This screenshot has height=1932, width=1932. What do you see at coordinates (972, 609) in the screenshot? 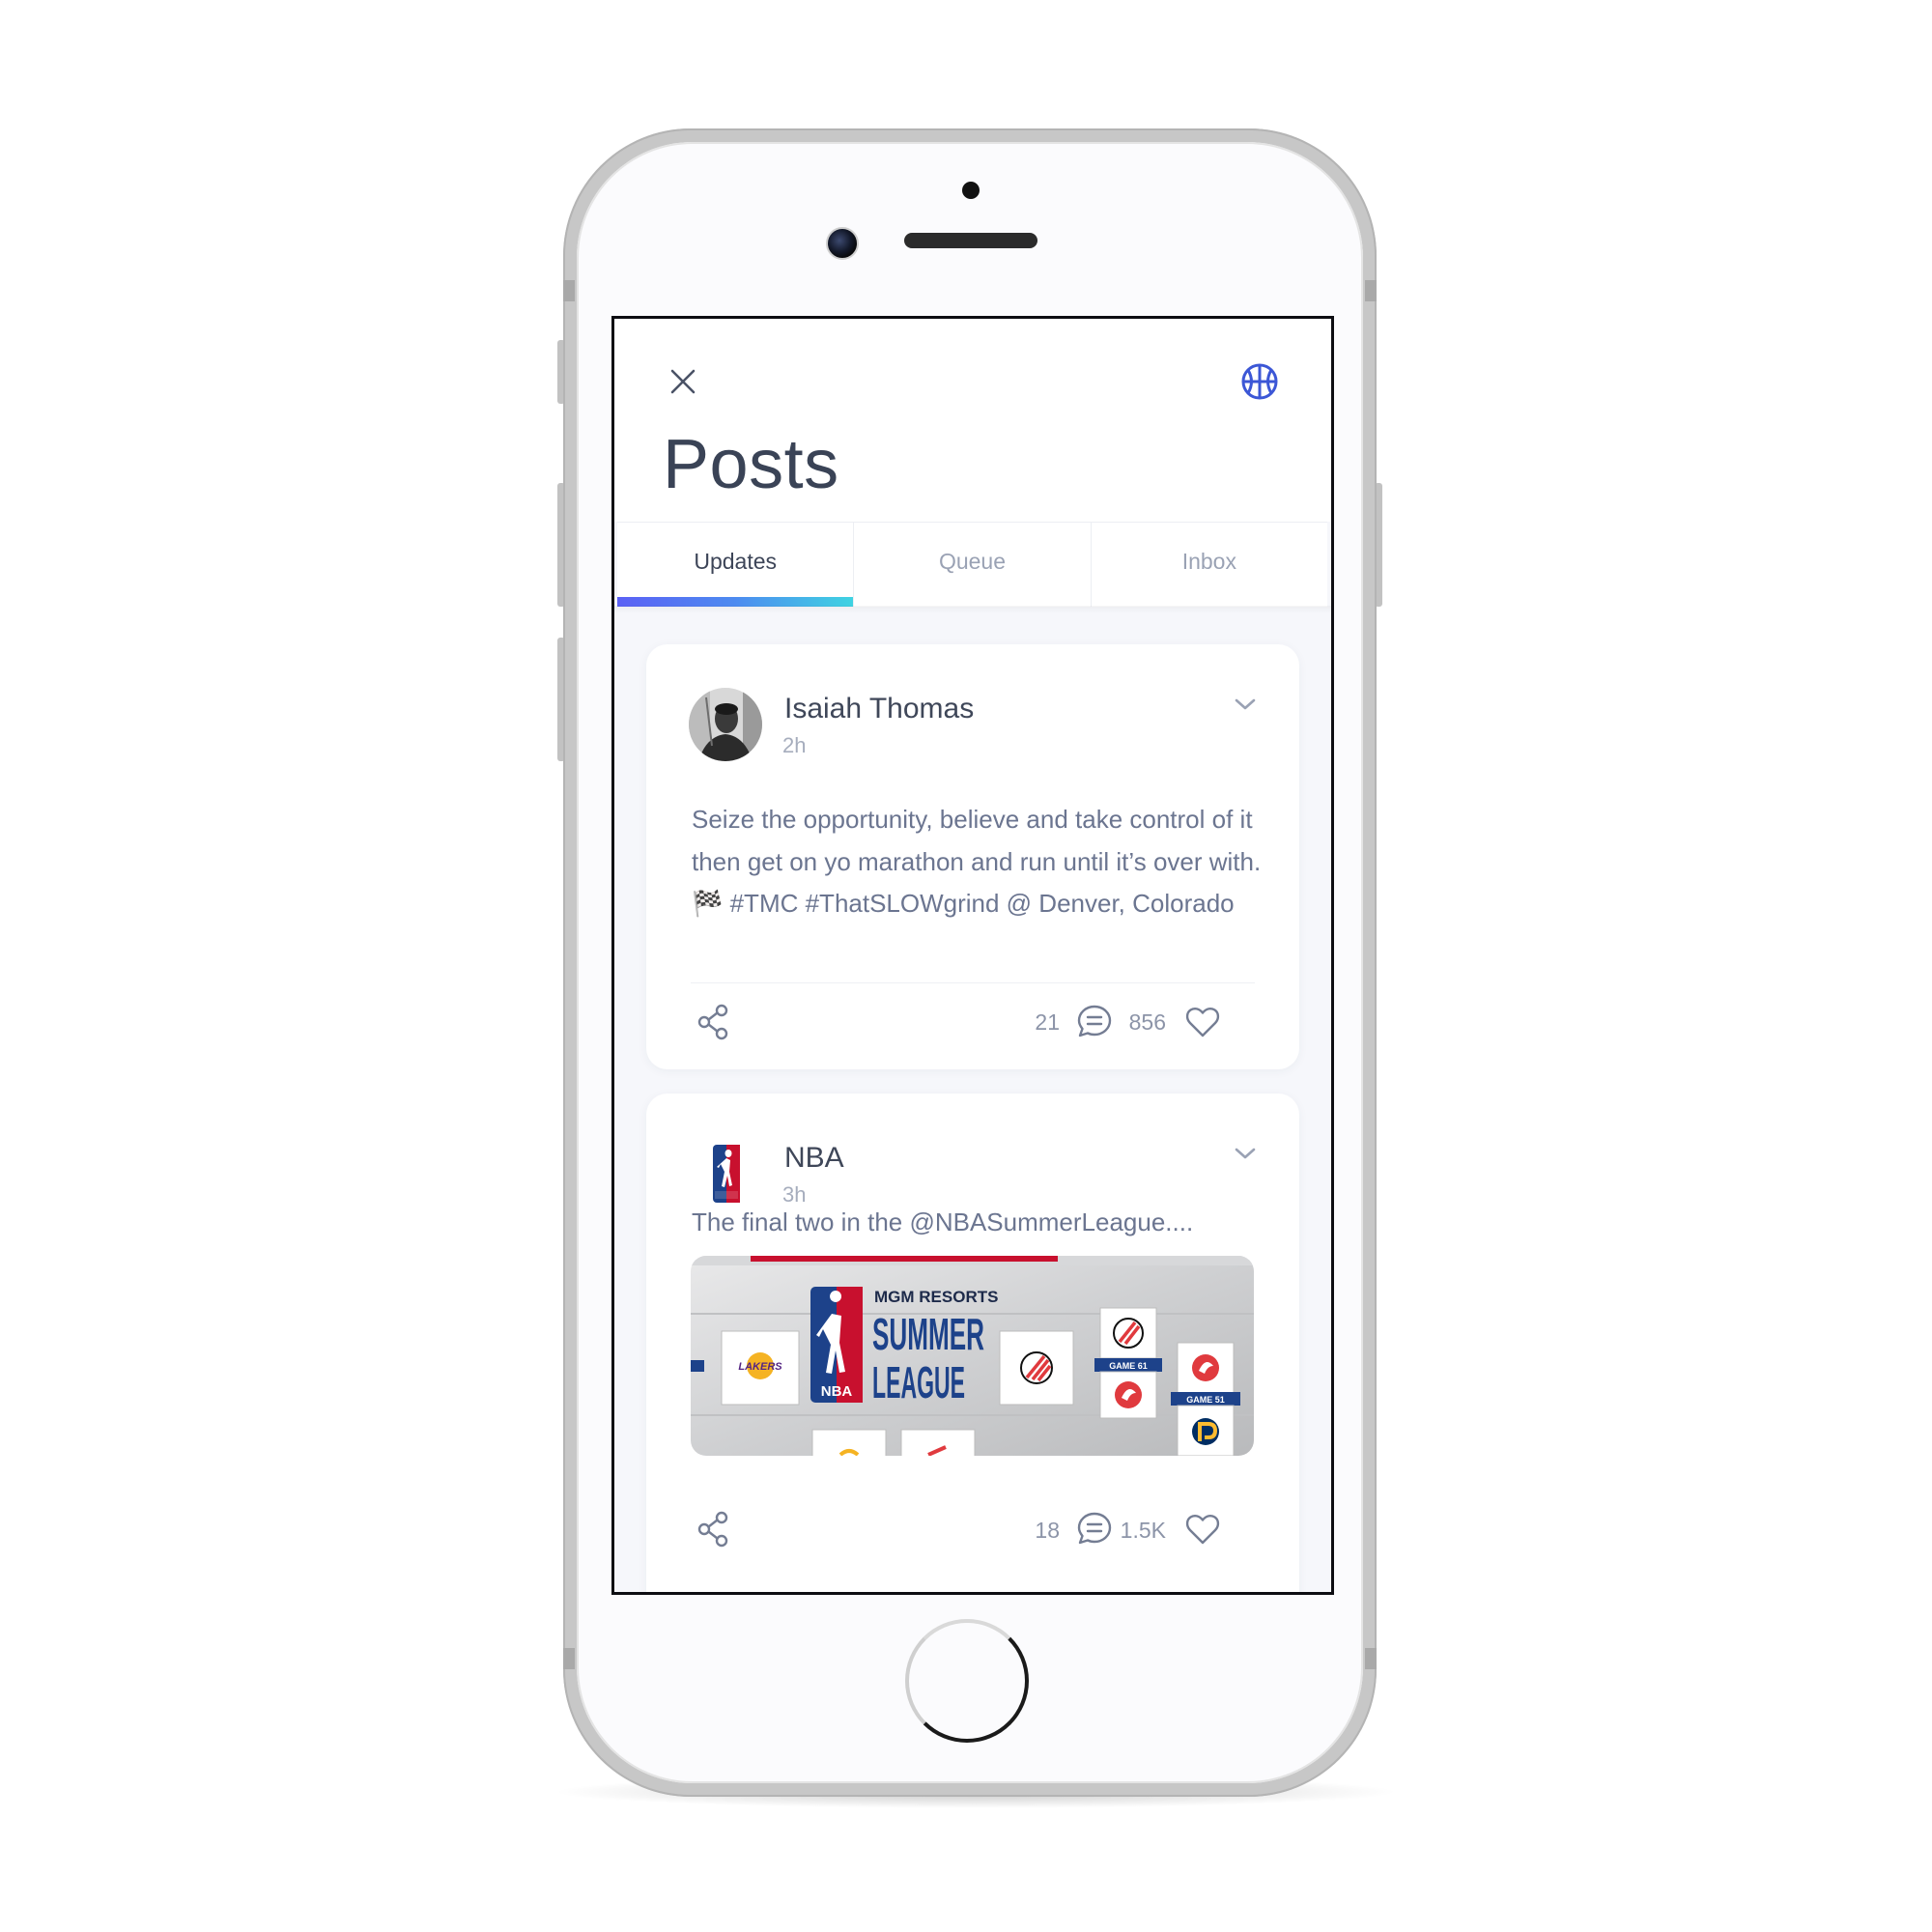
I see `tab-bar-shadow` at bounding box center [972, 609].